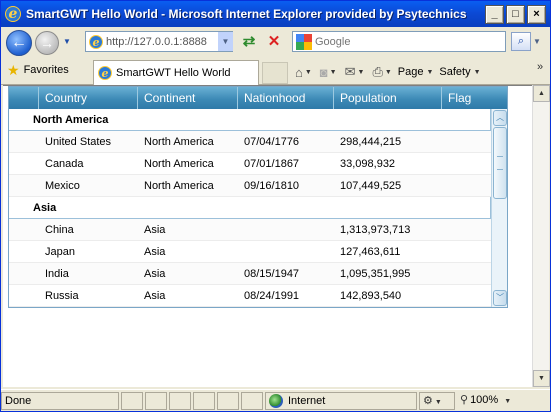 Image resolution: width=551 pixels, height=412 pixels. I want to click on address-input, so click(161, 41).